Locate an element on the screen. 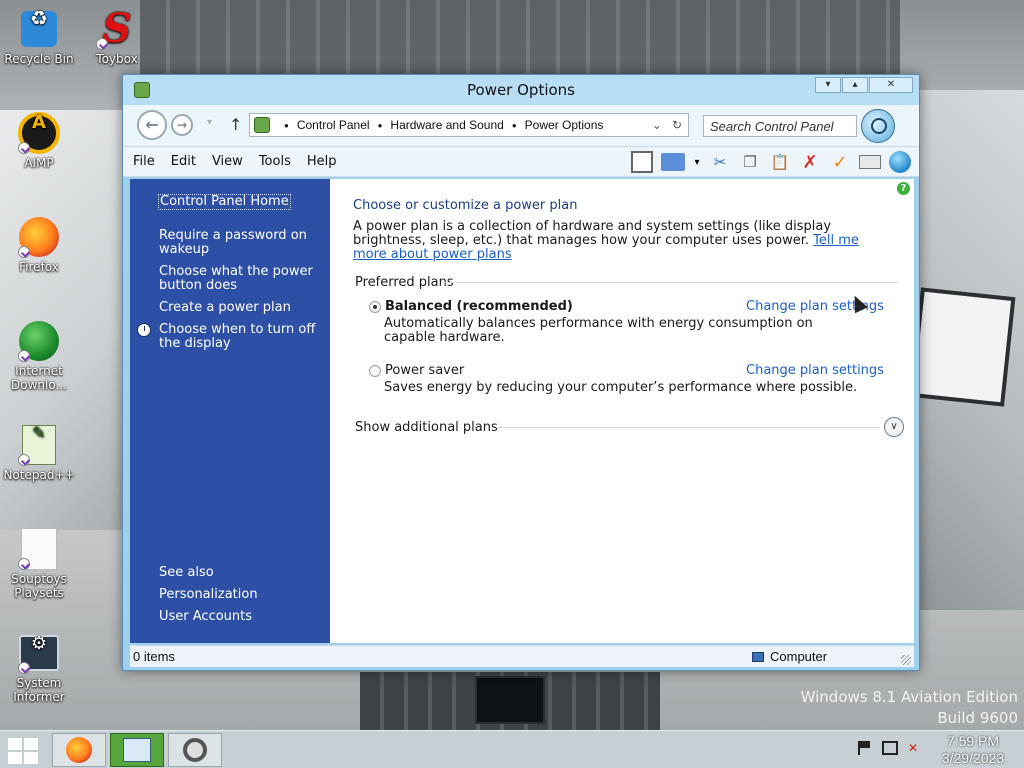 This screenshot has width=1024, height=768. desktop-icon-toybox: S Toybox is located at coordinates (117, 37).